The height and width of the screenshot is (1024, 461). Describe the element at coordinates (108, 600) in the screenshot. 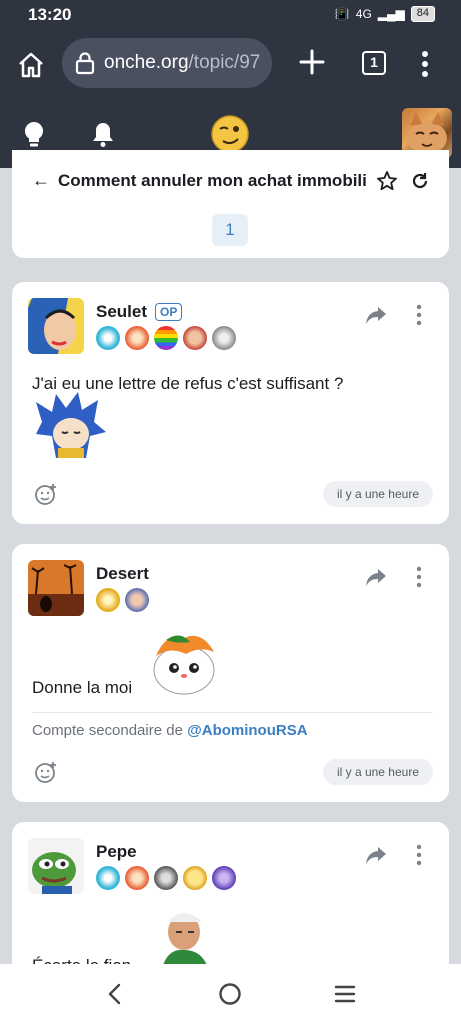

I see `star-badge-icon` at that location.